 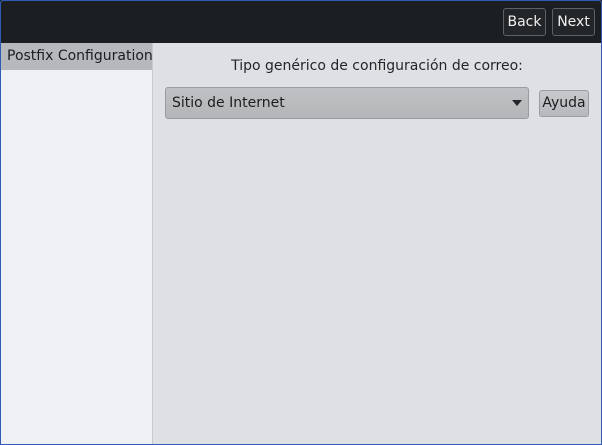 What do you see at coordinates (573, 22) in the screenshot?
I see `next-button: Next` at bounding box center [573, 22].